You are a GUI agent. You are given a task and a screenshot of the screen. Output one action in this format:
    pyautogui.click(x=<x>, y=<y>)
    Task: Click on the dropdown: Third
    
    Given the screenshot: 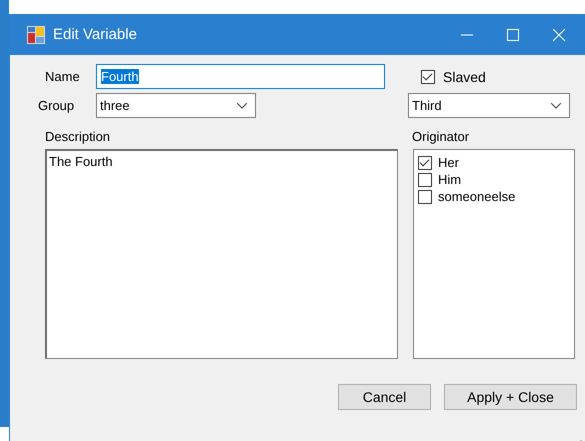 What is the action you would take?
    pyautogui.click(x=489, y=105)
    